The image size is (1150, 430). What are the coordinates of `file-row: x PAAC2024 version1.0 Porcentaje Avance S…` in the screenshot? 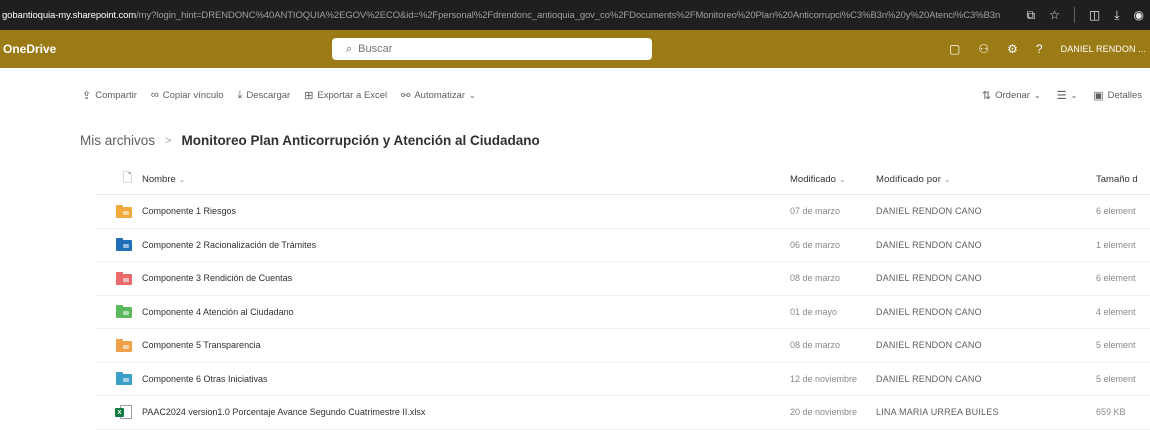 It's located at (623, 413).